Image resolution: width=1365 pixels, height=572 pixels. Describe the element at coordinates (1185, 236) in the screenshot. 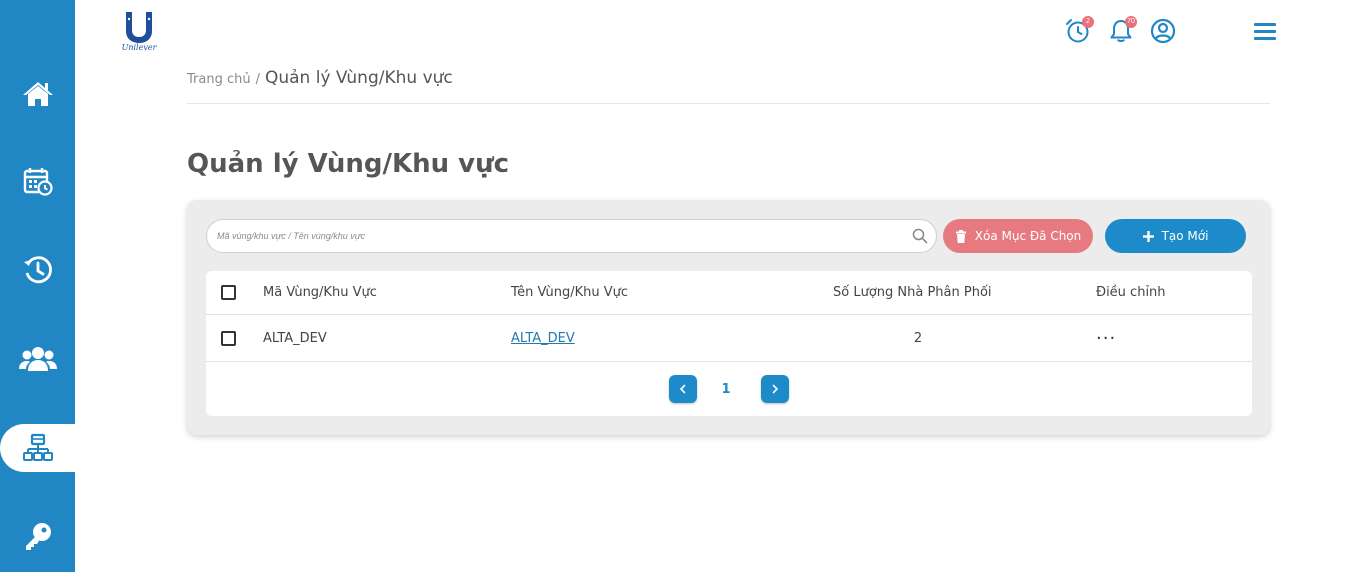

I see `create-new-label: Tạo Mới` at that location.